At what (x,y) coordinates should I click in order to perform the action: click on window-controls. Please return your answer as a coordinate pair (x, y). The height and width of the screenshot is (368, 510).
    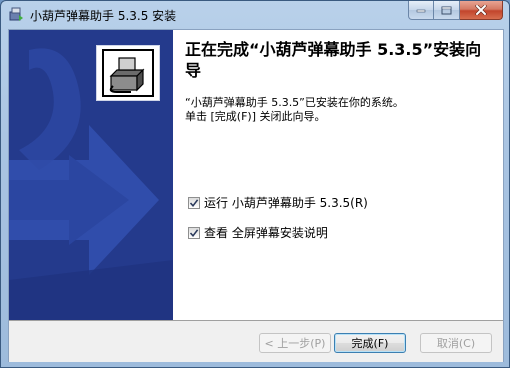
    Looking at the image, I should click on (455, 11).